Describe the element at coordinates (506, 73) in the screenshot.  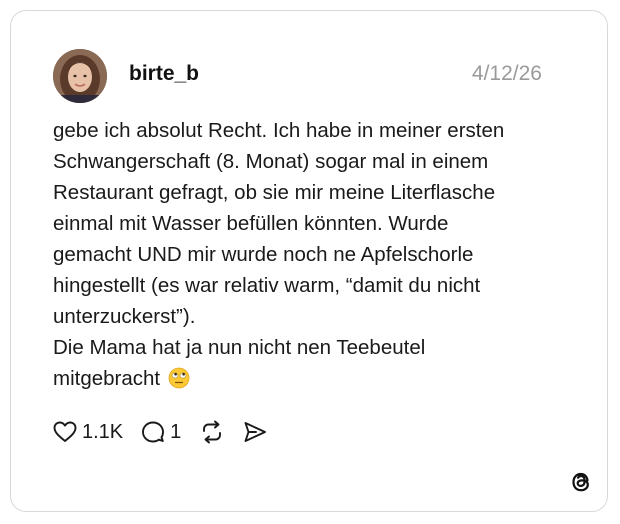
I see `post-date: 4/12/26` at that location.